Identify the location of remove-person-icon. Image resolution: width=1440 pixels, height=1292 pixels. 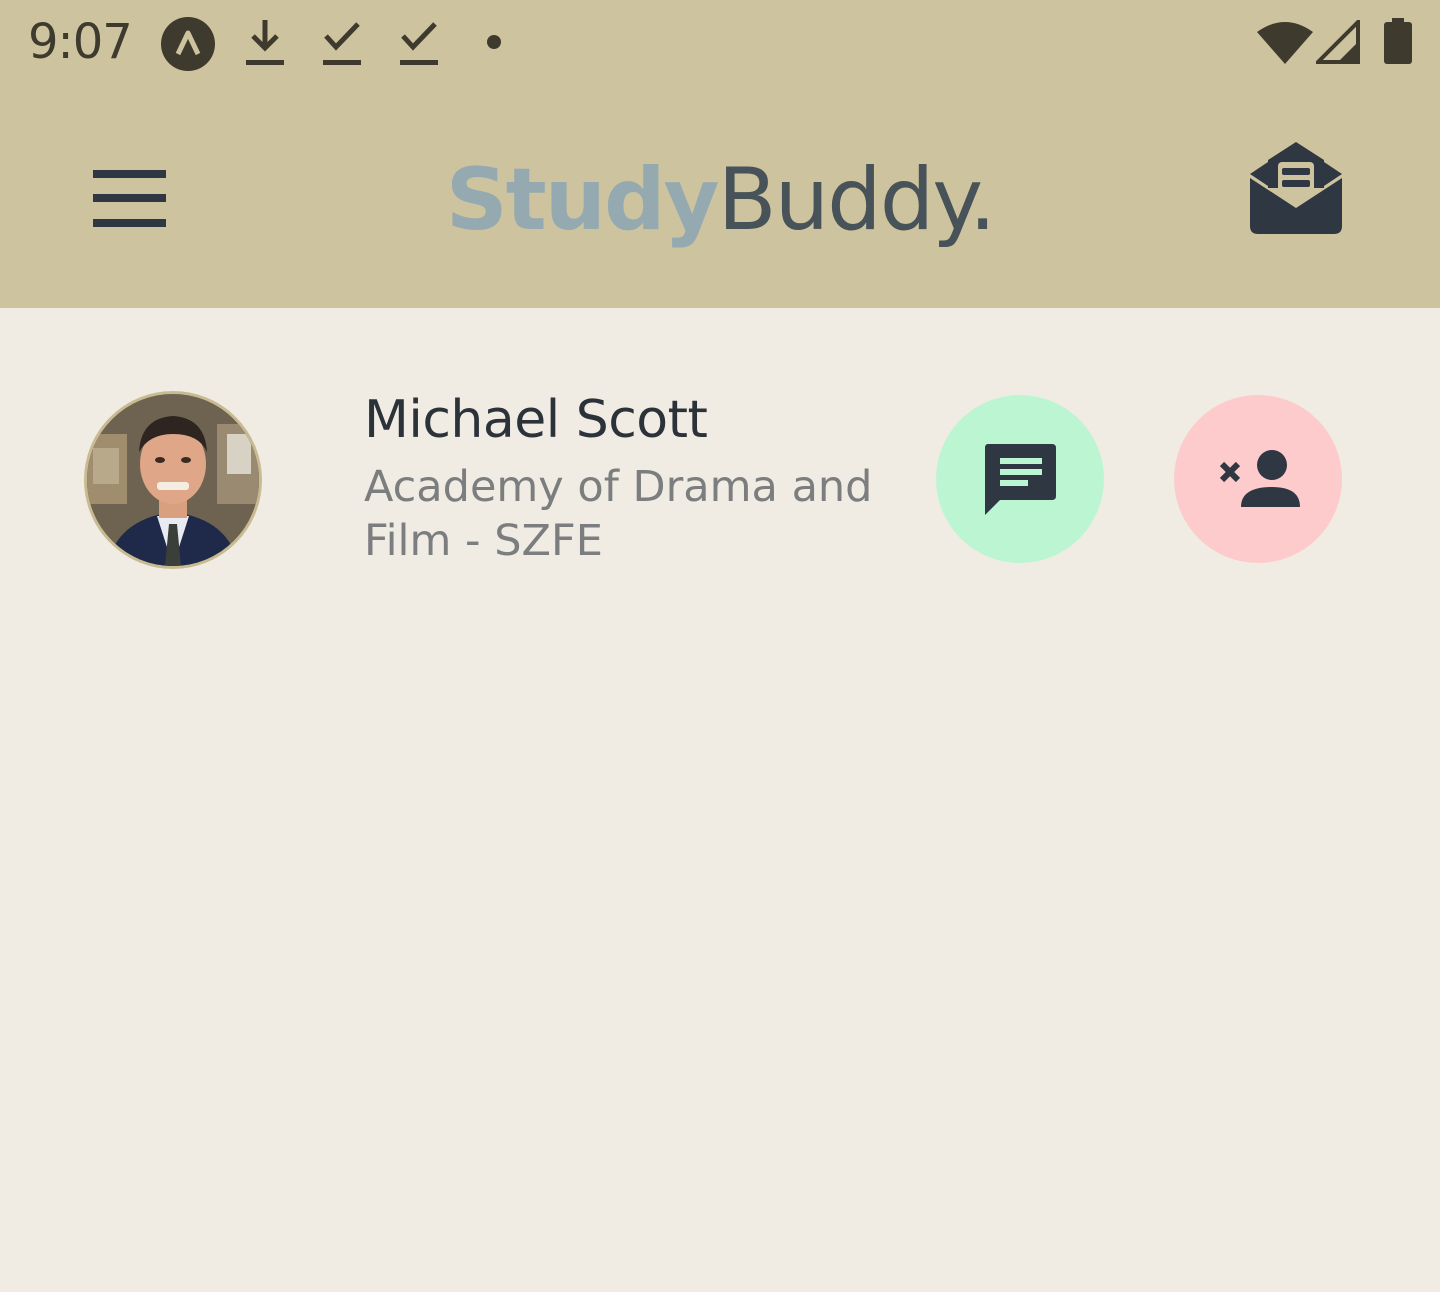
(1259, 478).